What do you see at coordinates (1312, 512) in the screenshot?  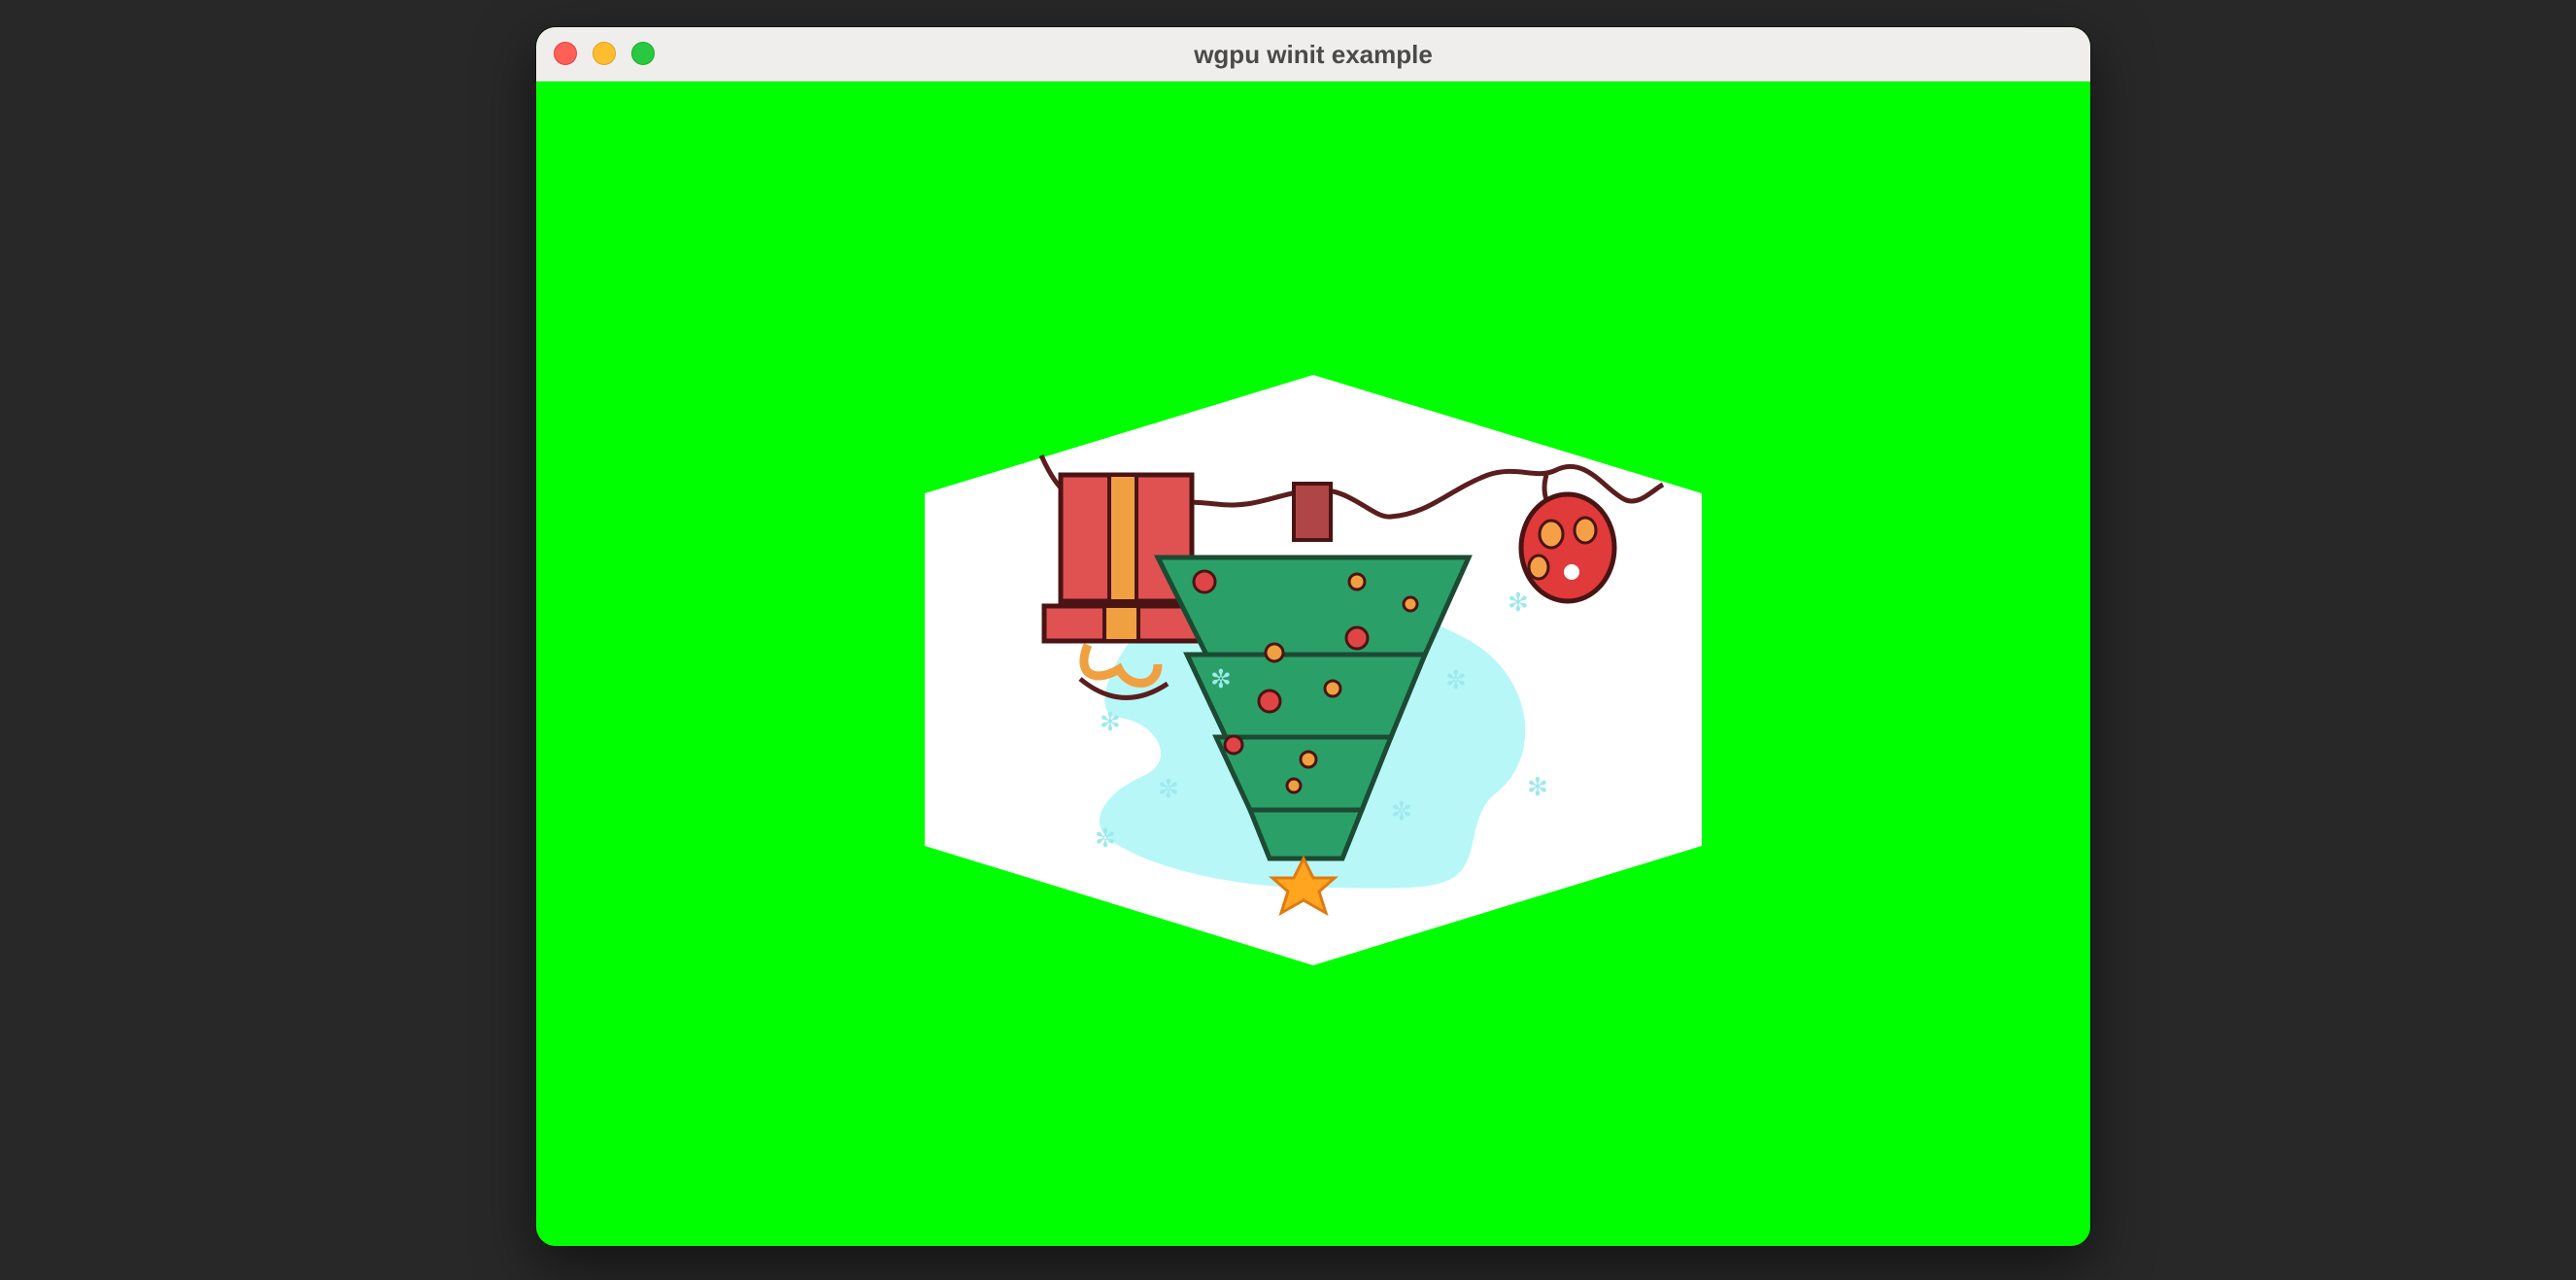 I see `tree-trunk` at bounding box center [1312, 512].